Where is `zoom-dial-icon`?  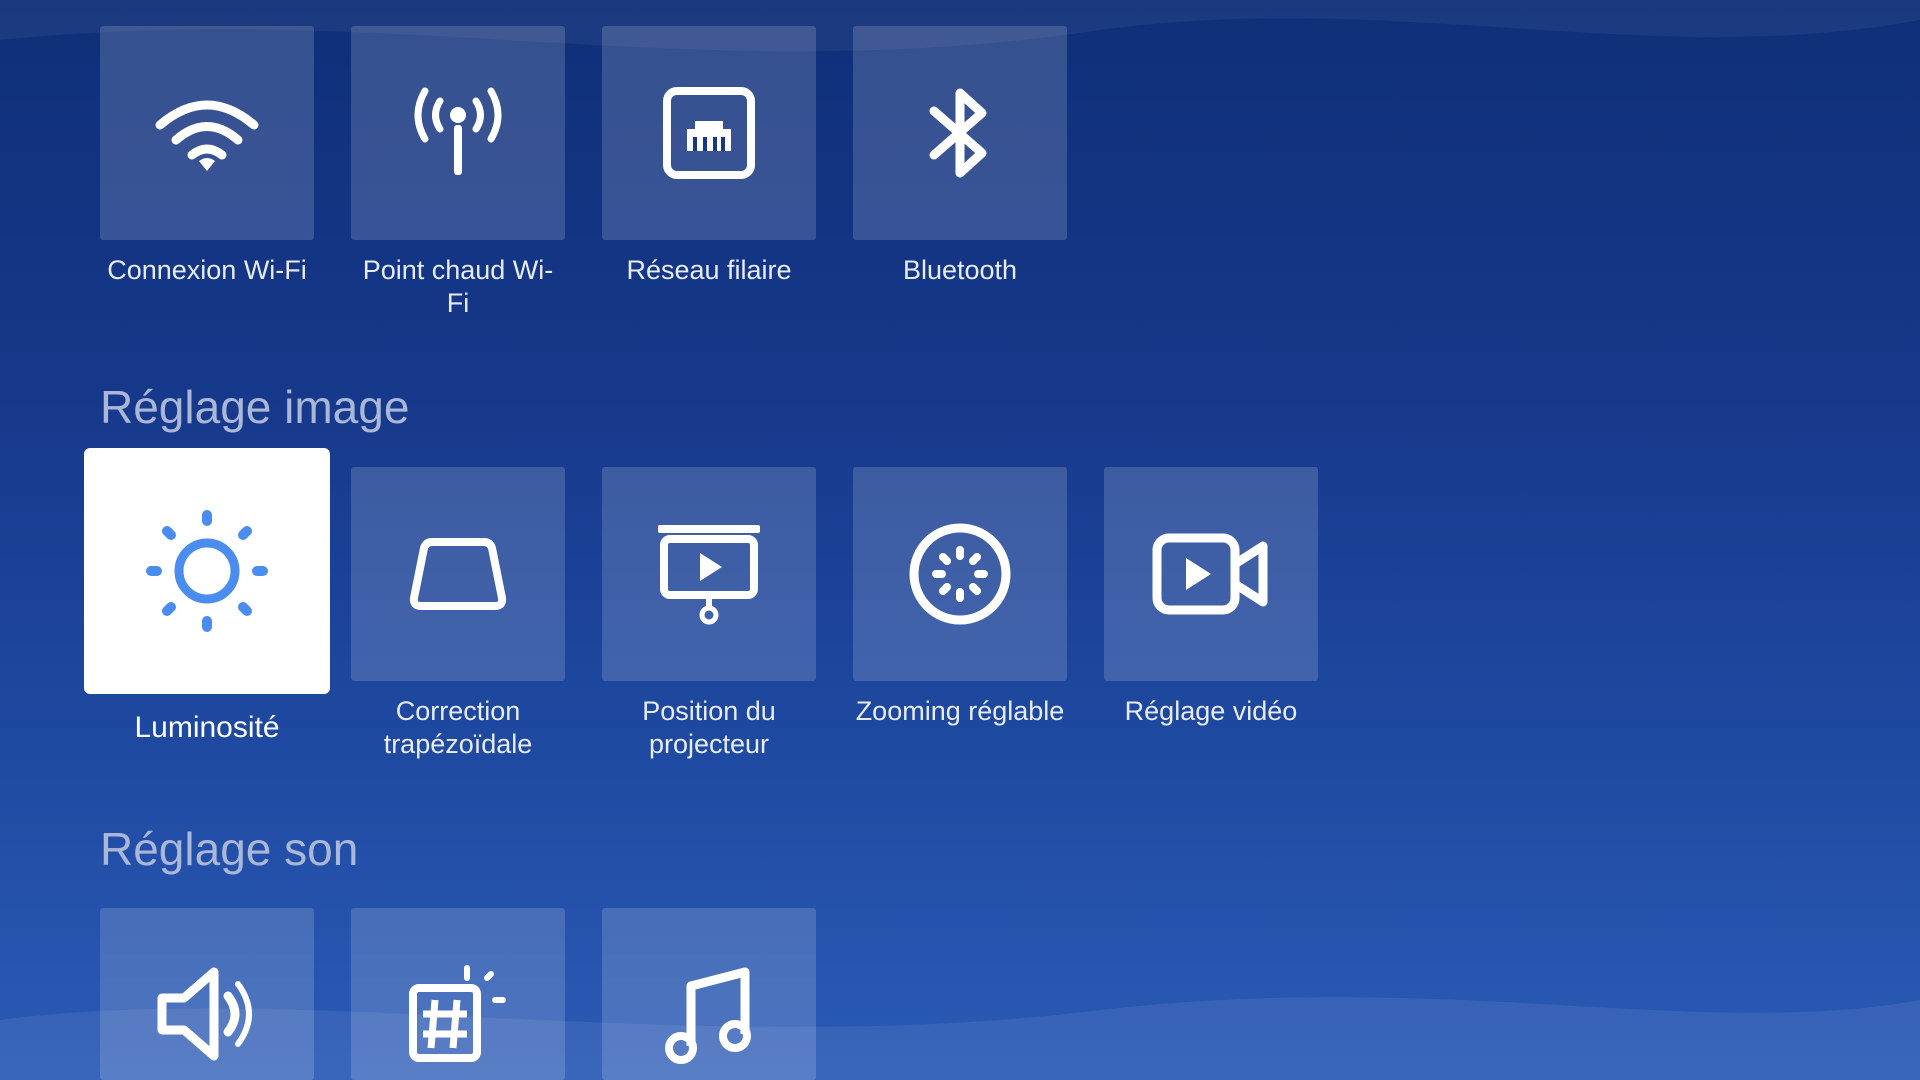 zoom-dial-icon is located at coordinates (960, 574).